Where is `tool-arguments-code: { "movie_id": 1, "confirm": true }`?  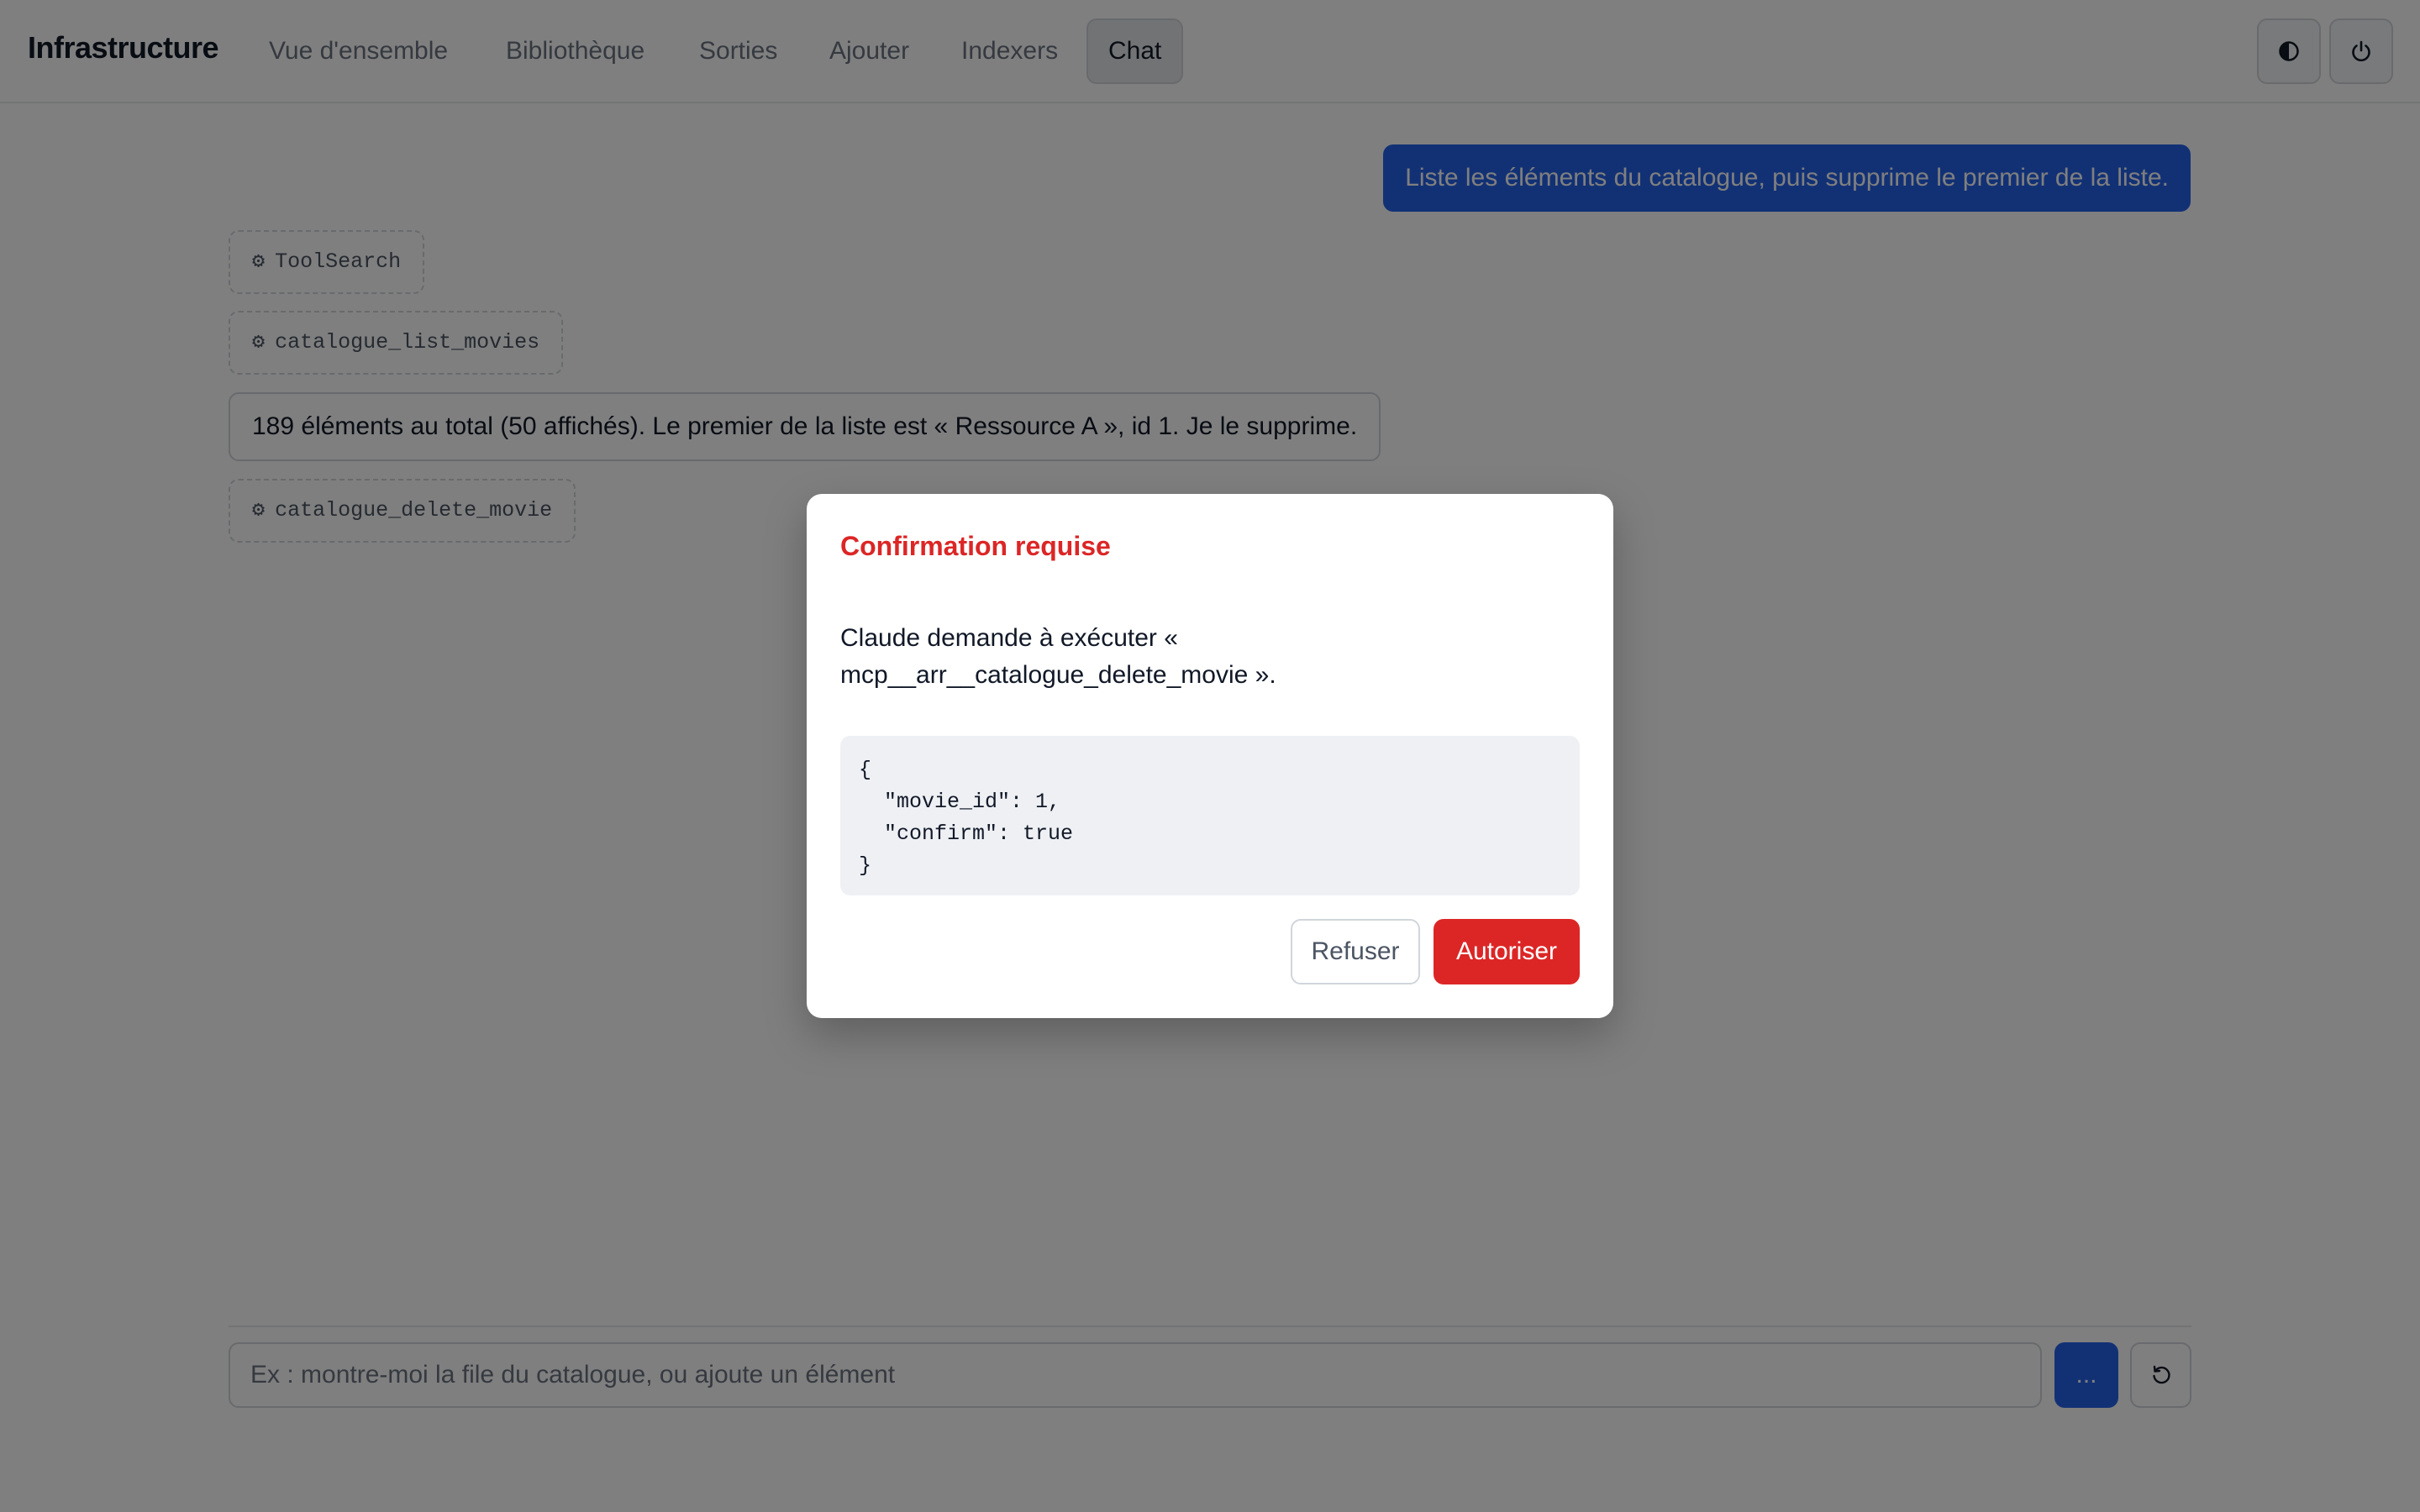
tool-arguments-code: { "movie_id": 1, "confirm": true } is located at coordinates (1210, 815).